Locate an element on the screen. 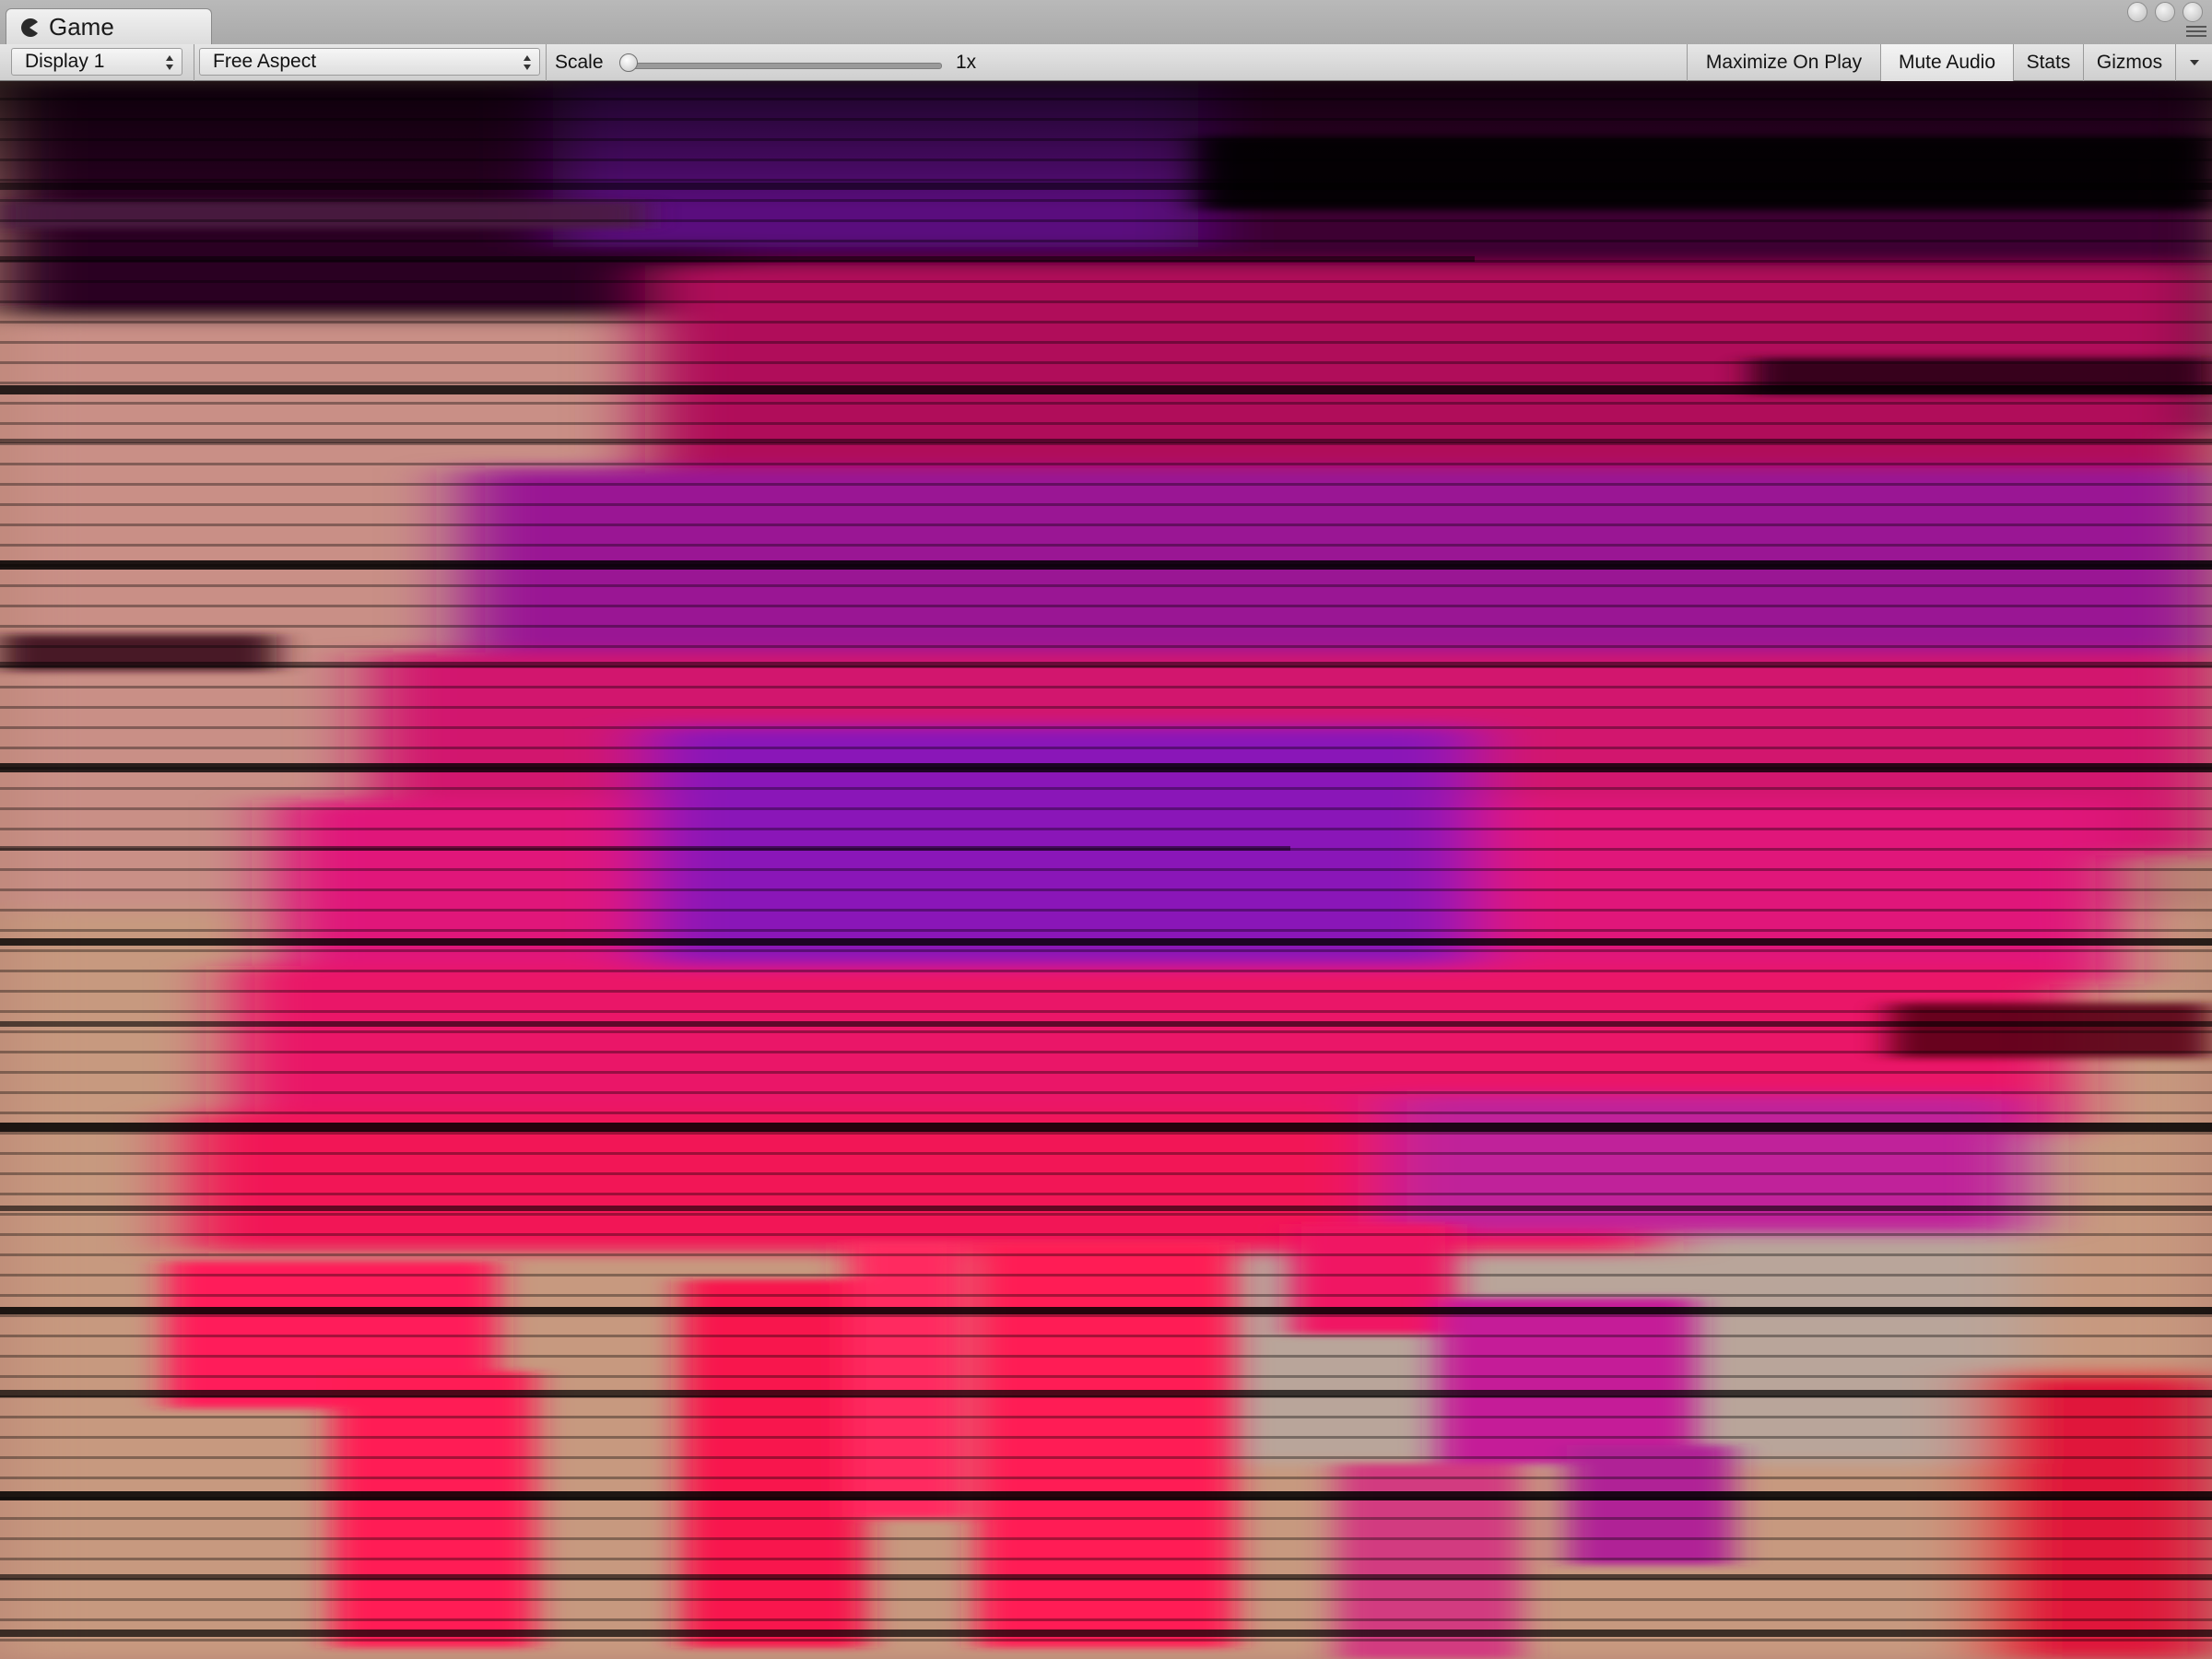 This screenshot has width=2212, height=1659. tab-menu-icon is located at coordinates (2196, 33).